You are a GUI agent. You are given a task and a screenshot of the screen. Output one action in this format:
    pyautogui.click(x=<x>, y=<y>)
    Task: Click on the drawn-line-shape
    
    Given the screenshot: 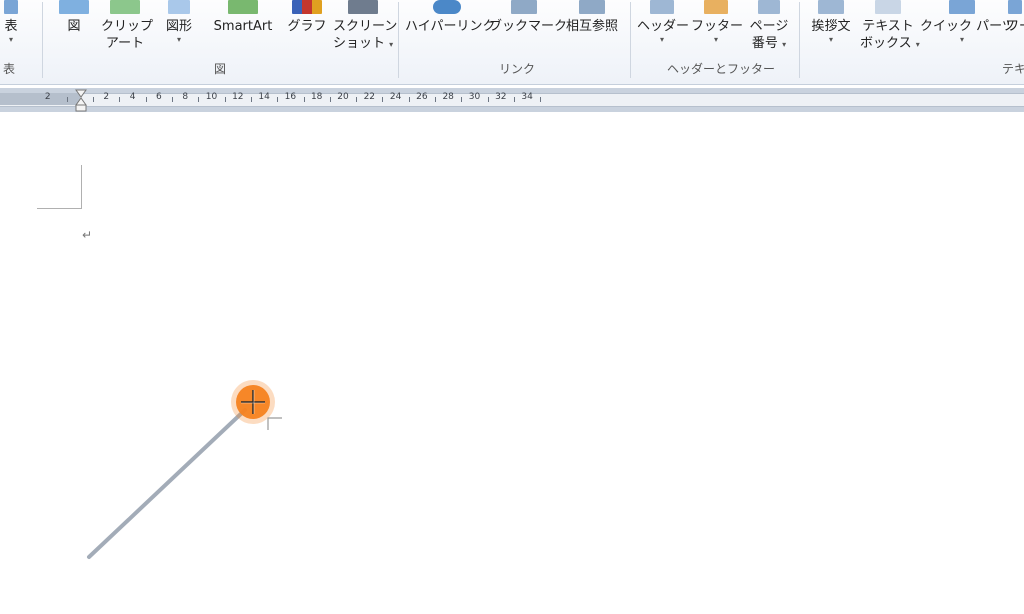 What is the action you would take?
    pyautogui.click(x=167, y=483)
    